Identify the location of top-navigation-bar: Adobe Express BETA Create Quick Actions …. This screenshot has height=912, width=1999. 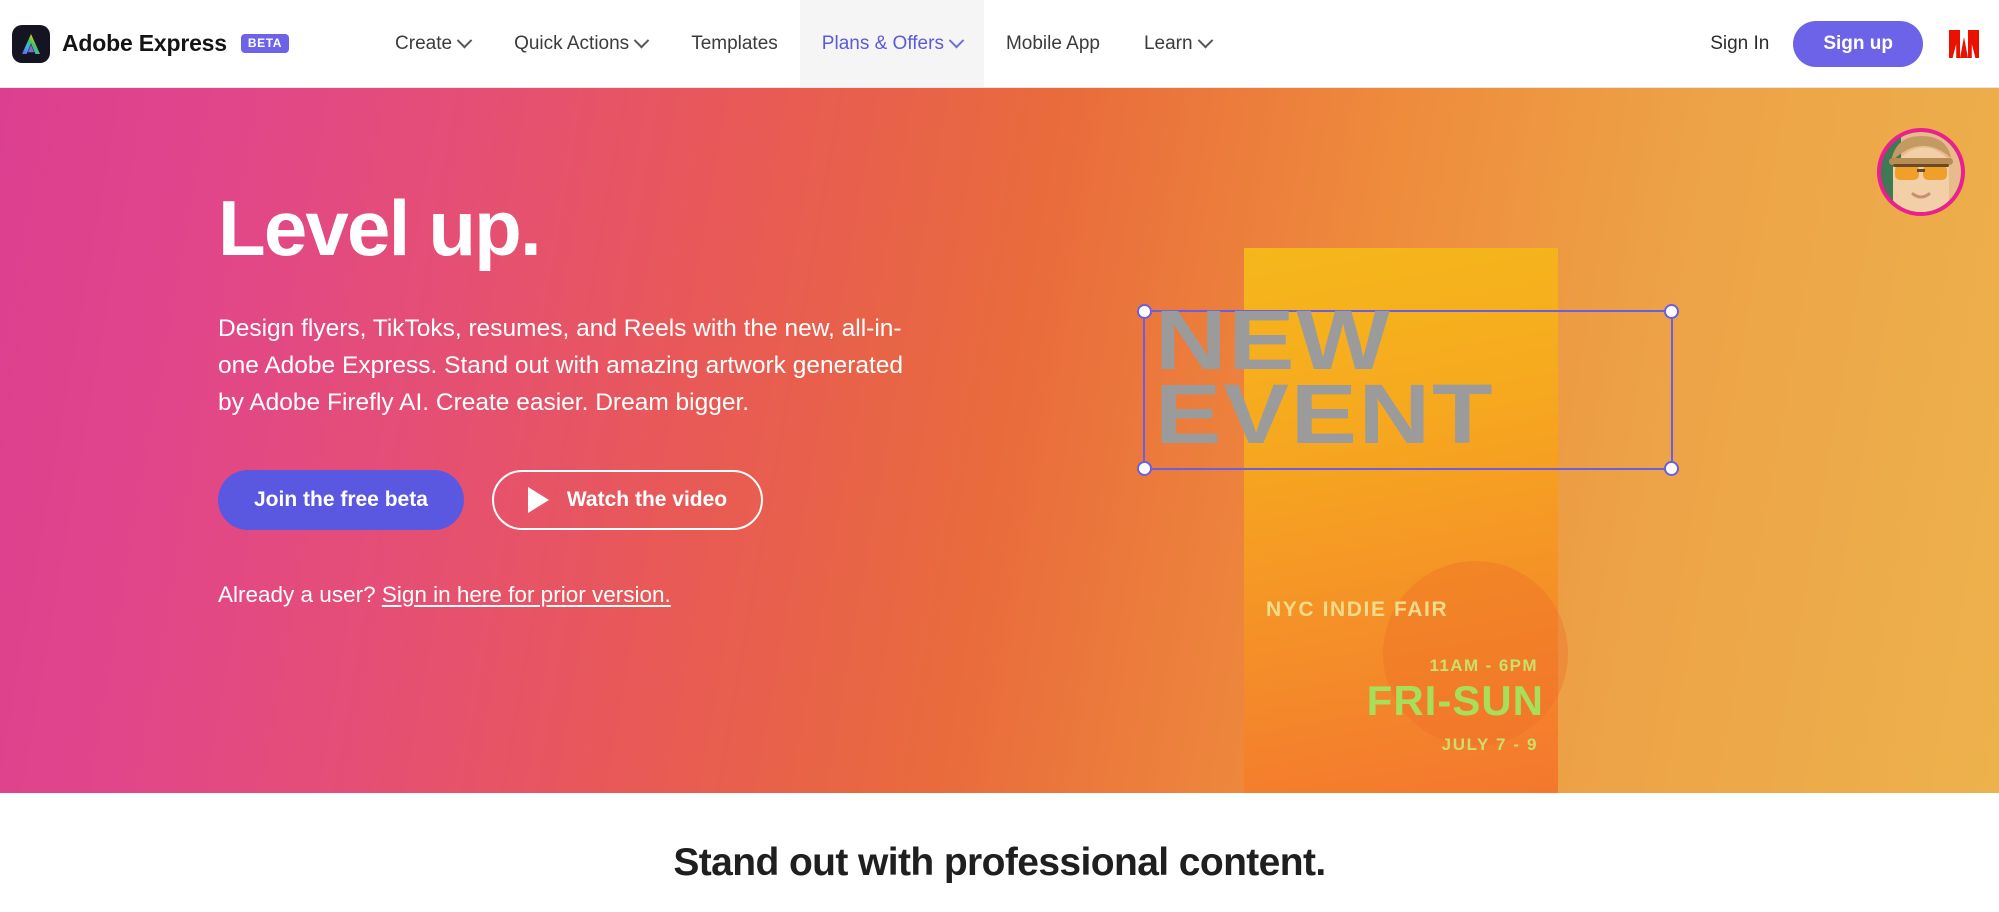
(999, 44).